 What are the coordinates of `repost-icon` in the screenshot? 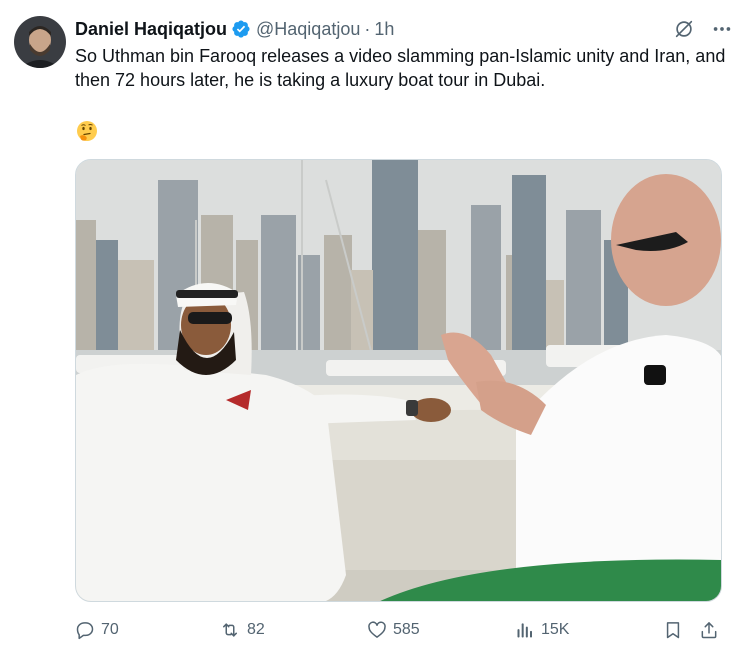 It's located at (230, 630).